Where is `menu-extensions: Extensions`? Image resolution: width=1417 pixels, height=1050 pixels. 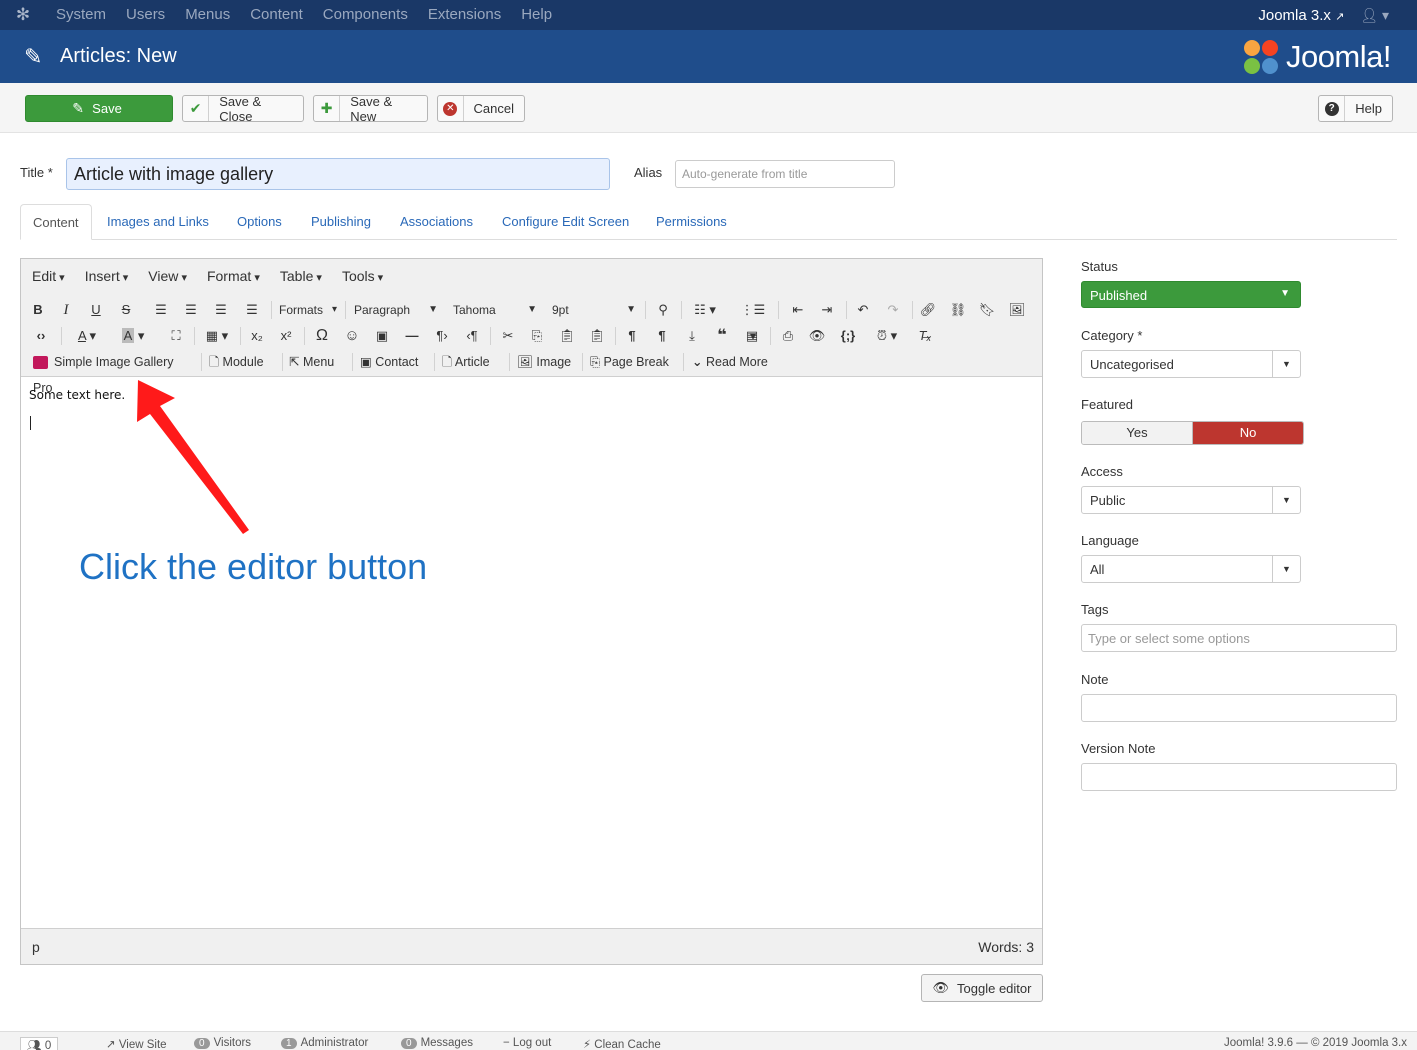 menu-extensions: Extensions is located at coordinates (464, 15).